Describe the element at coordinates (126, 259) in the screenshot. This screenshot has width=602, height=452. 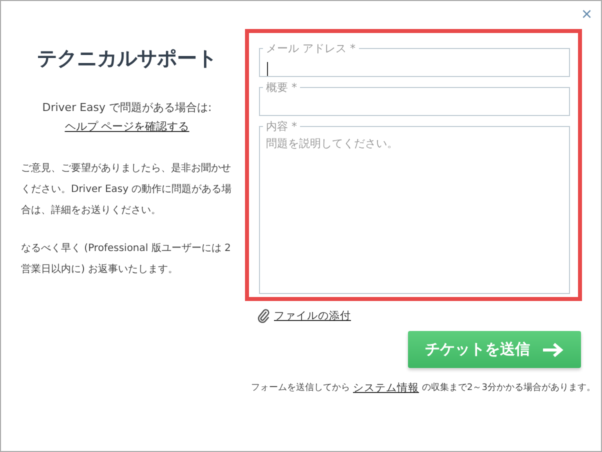
I see `info-paragraph: なるべく早く (Professional 版ユーザーには 2 営業日以内に) お返事いたします。` at that location.